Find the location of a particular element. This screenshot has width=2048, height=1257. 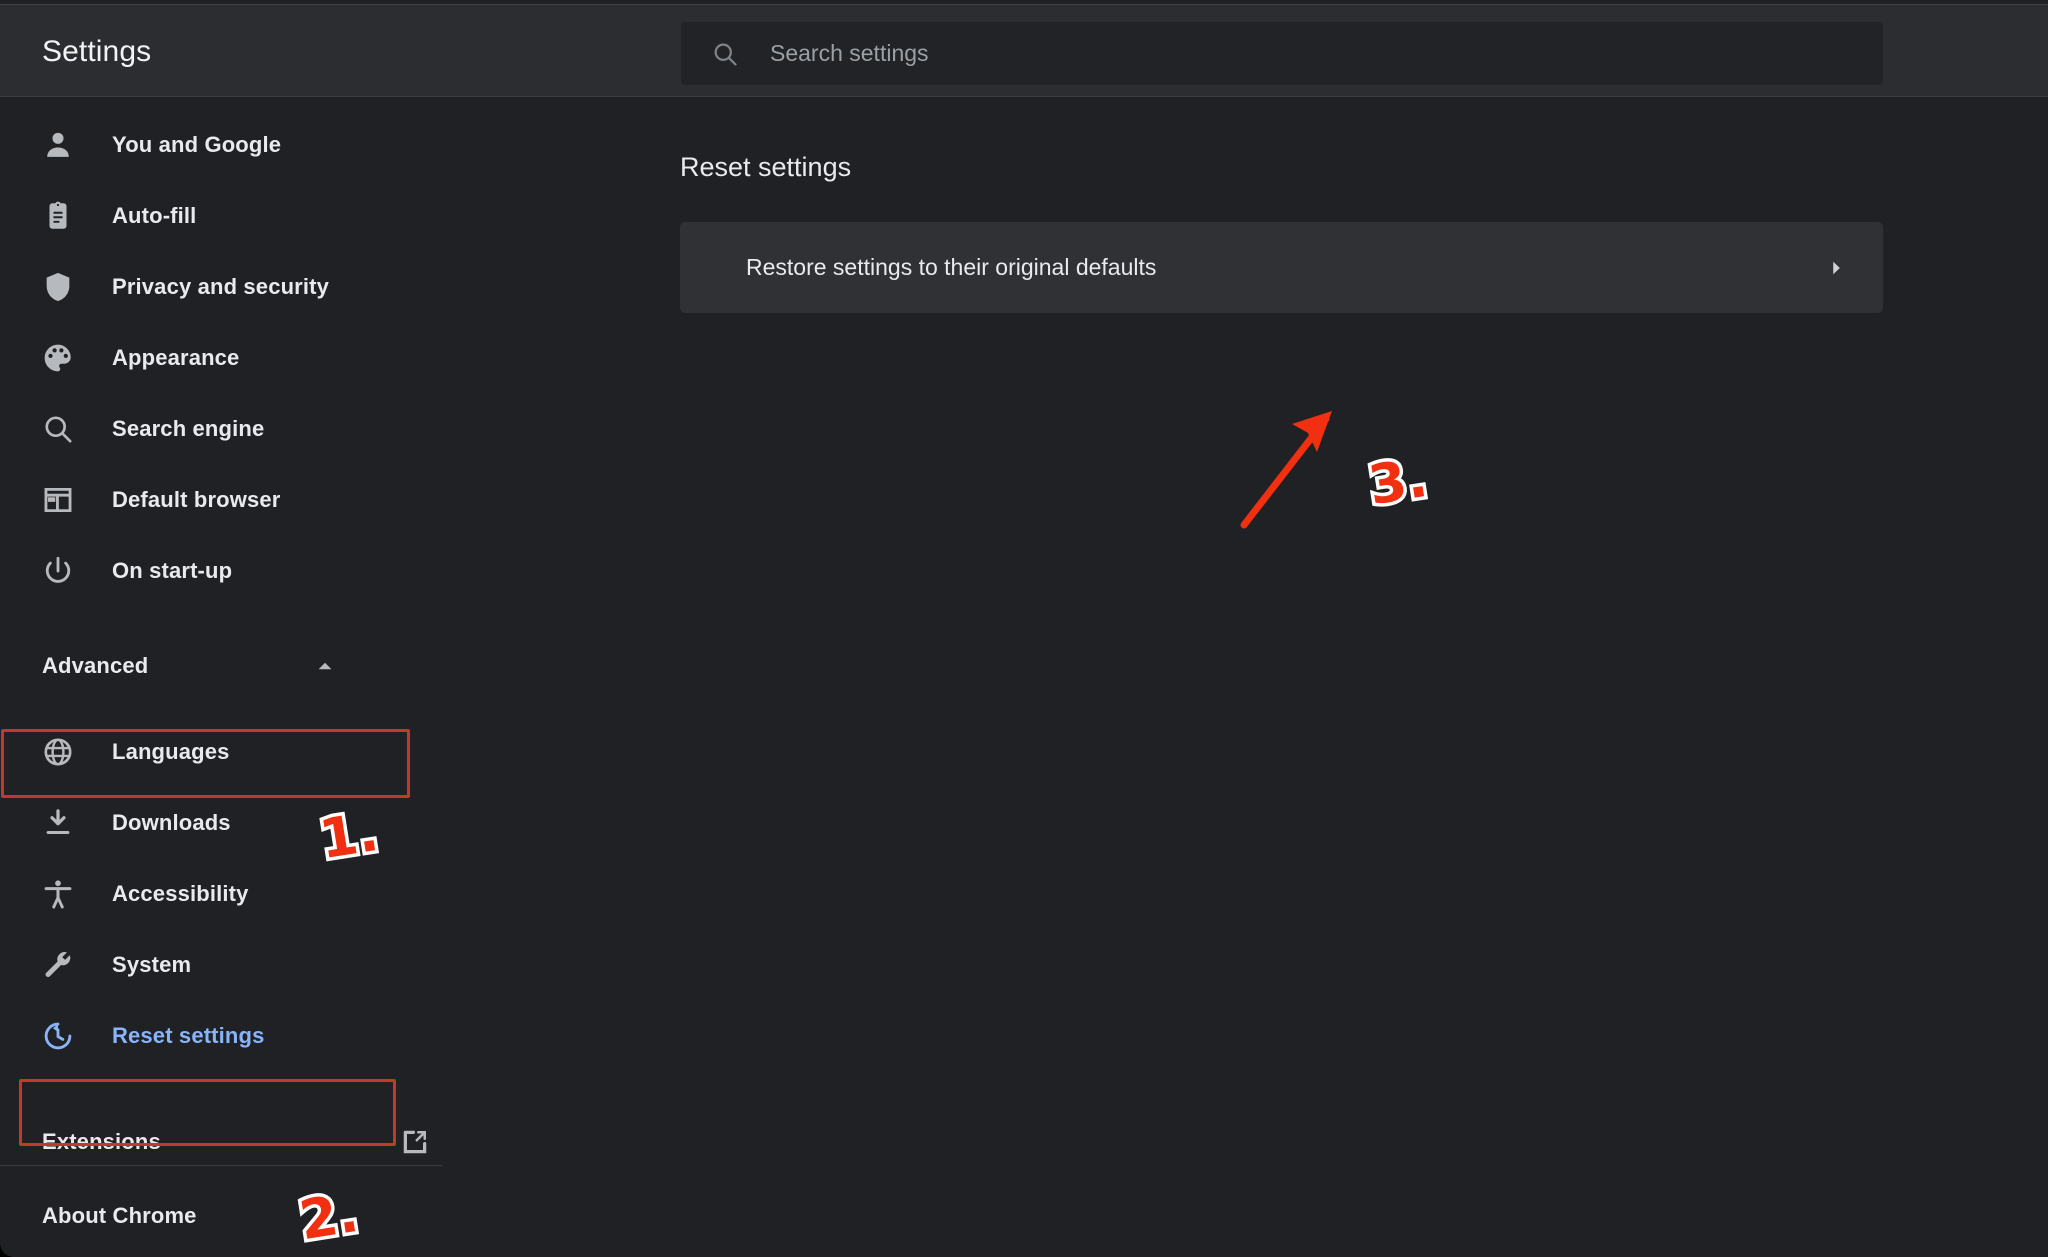

sidebar-item-on-start-up: On start-up is located at coordinates (221, 570).